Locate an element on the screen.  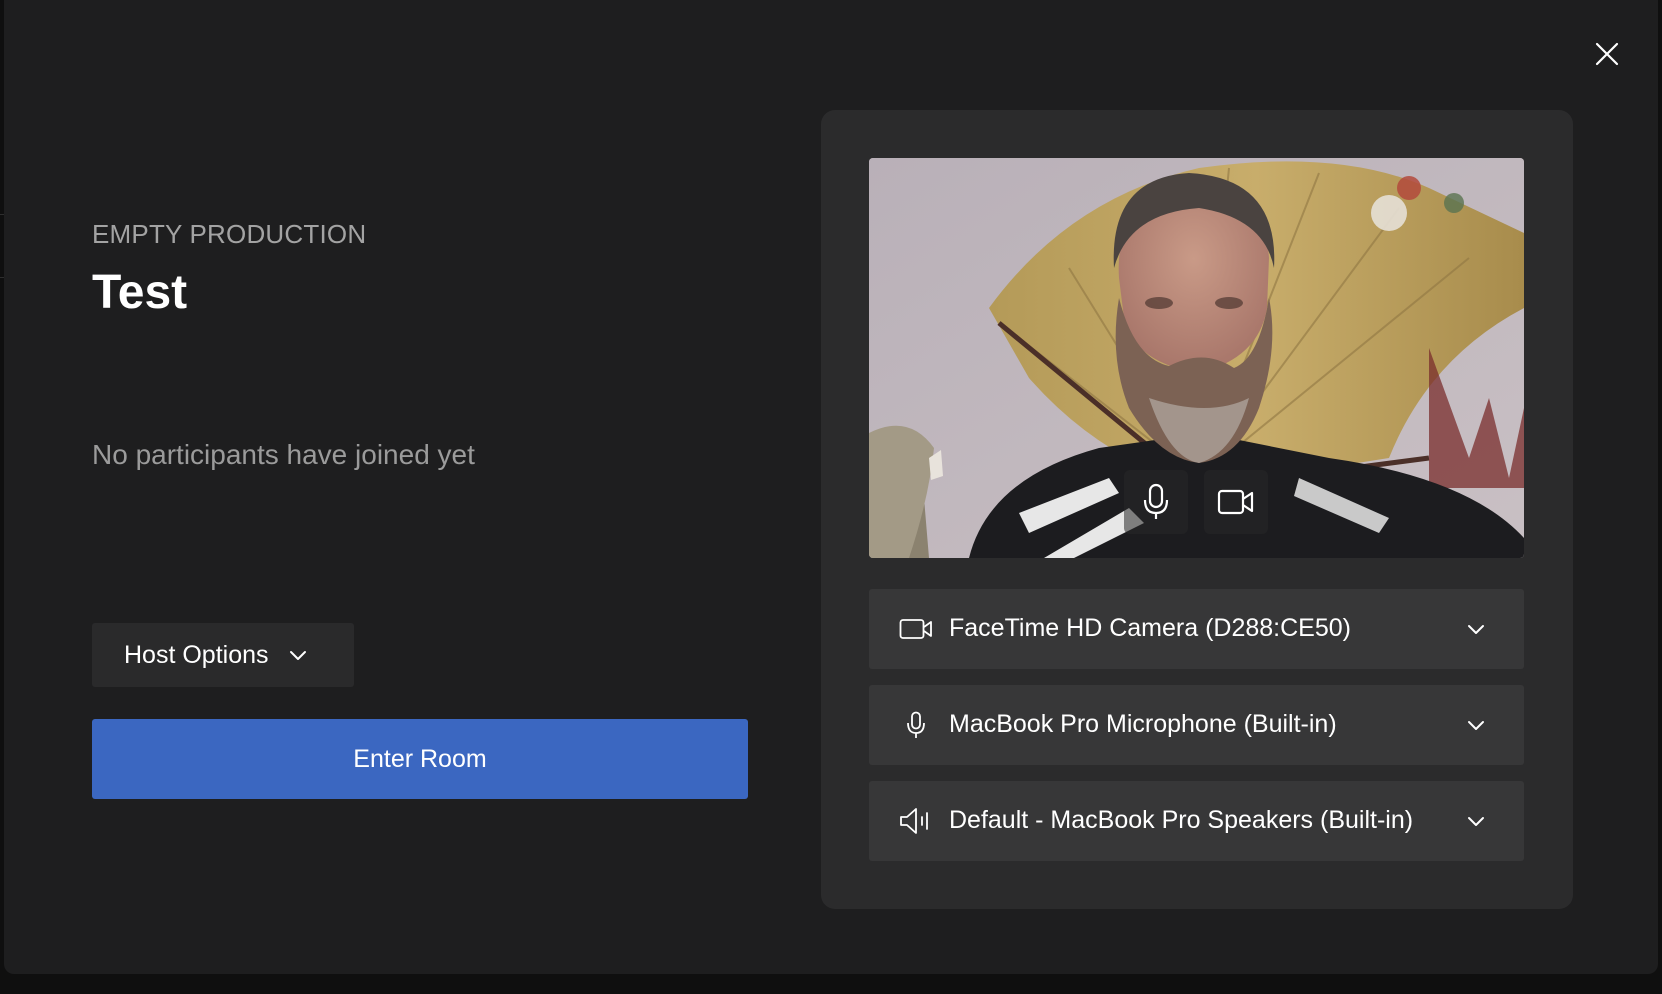
production-label: EMPTY PRODUCTION is located at coordinates (229, 234).